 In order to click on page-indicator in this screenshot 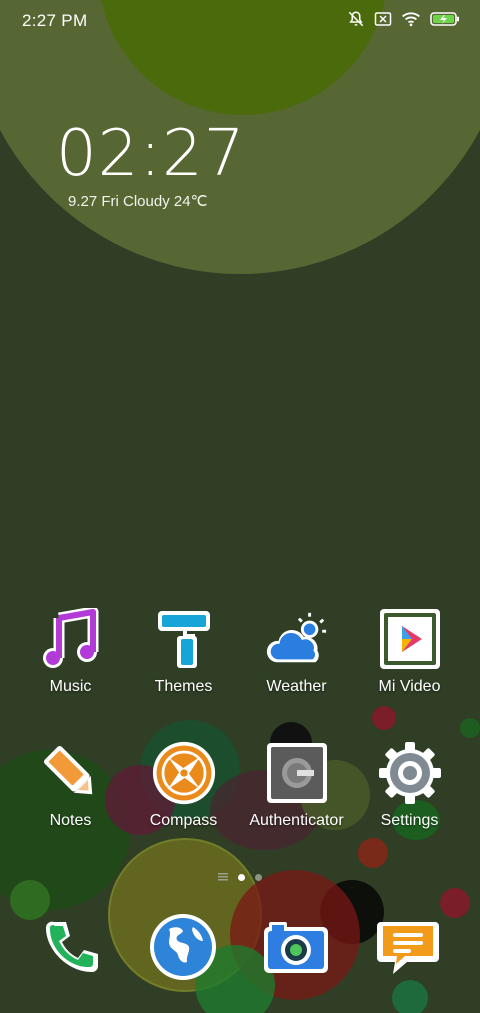, I will do `click(240, 877)`.